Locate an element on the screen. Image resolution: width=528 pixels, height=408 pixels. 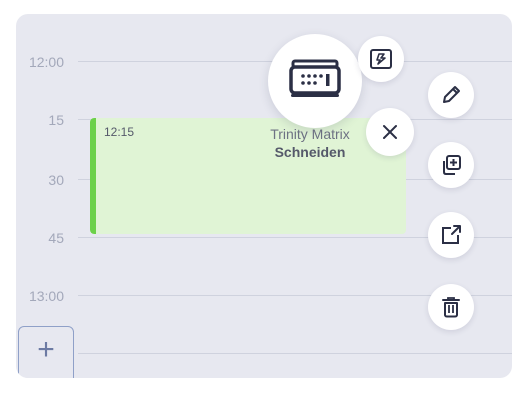
time-label-1300: 13:00 is located at coordinates (46, 296).